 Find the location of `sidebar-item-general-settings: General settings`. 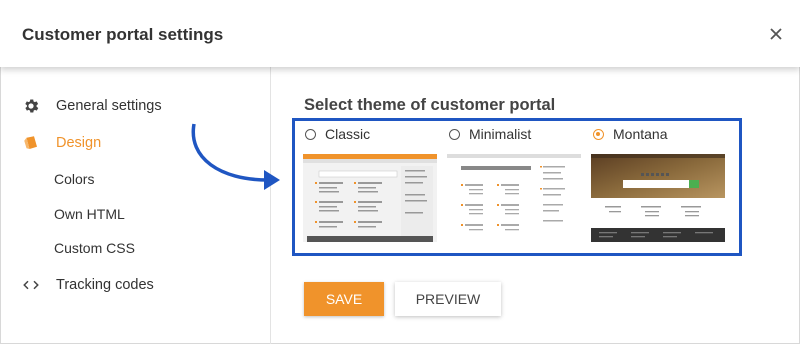

sidebar-item-general-settings: General settings is located at coordinates (92, 106).